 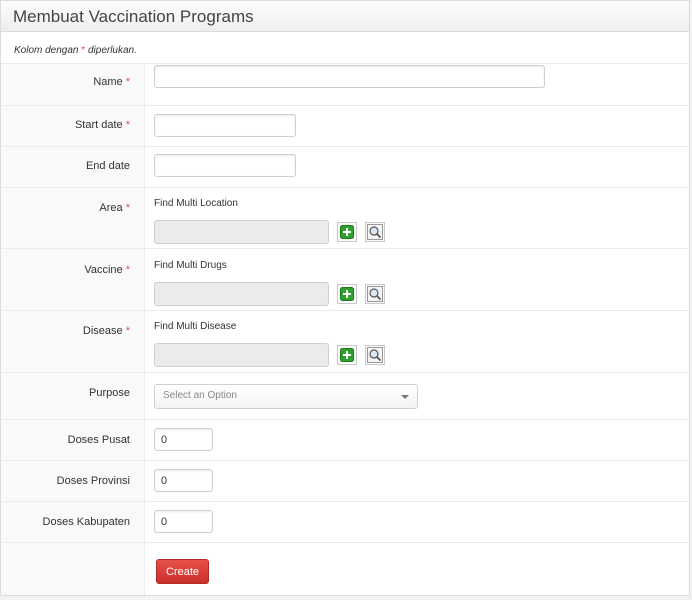 What do you see at coordinates (73, 481) in the screenshot?
I see `doses-provinsi-label: Doses Provinsi` at bounding box center [73, 481].